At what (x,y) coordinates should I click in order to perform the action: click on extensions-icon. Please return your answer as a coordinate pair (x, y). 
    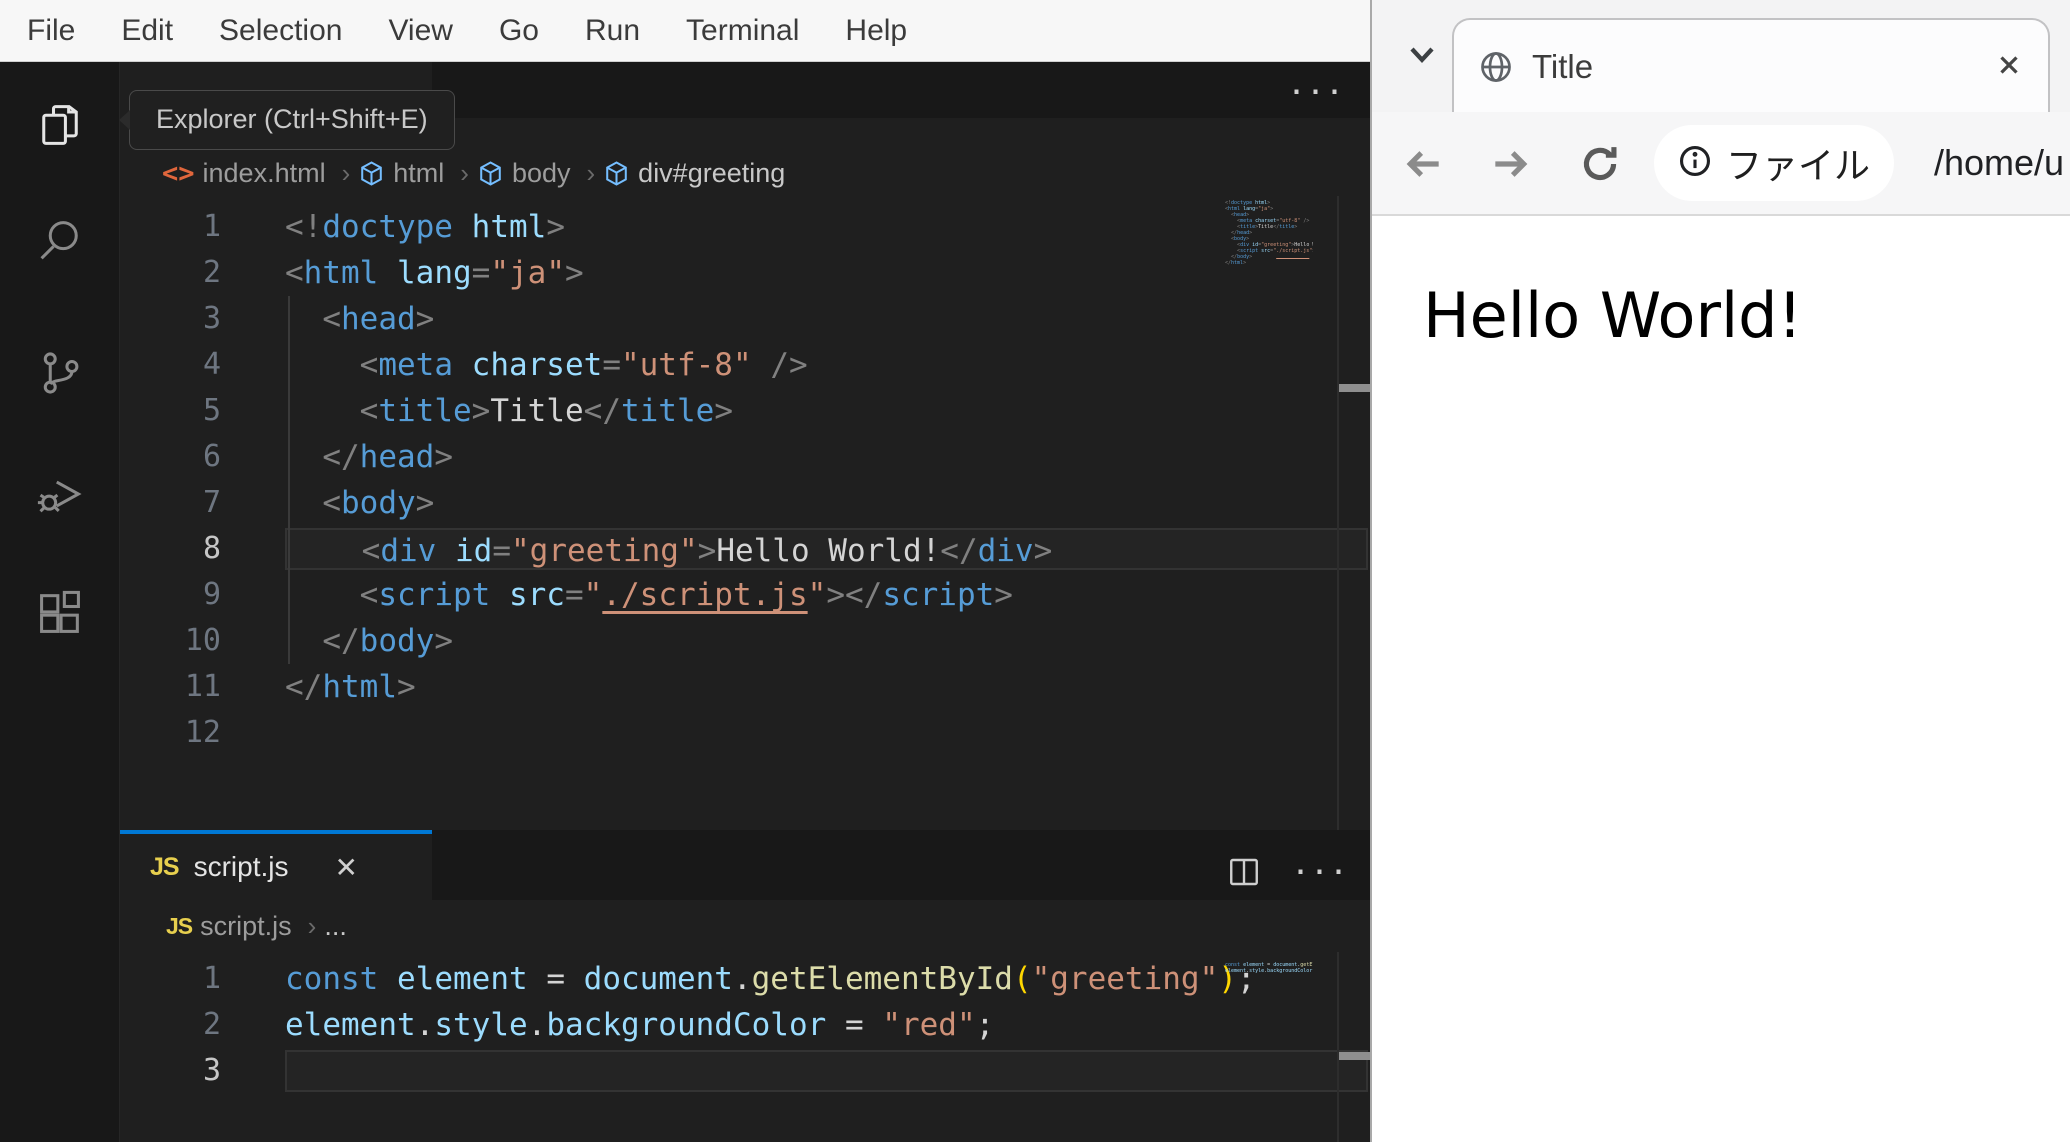
    Looking at the image, I should click on (60, 613).